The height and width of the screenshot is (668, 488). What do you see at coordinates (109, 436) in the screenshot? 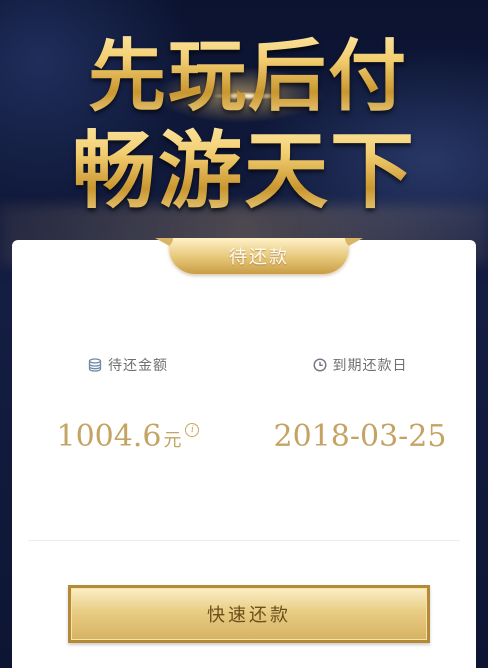
I see `amount-number: 1004.6` at bounding box center [109, 436].